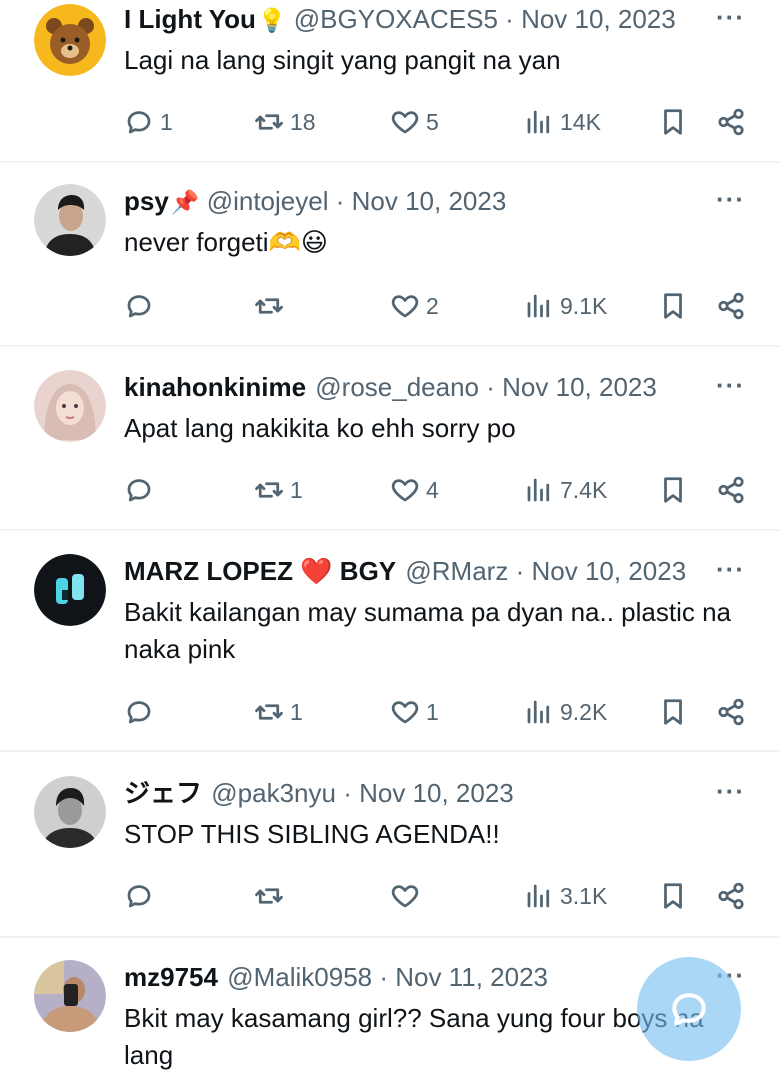  What do you see at coordinates (432, 121) in the screenshot?
I see `like-count: 5` at bounding box center [432, 121].